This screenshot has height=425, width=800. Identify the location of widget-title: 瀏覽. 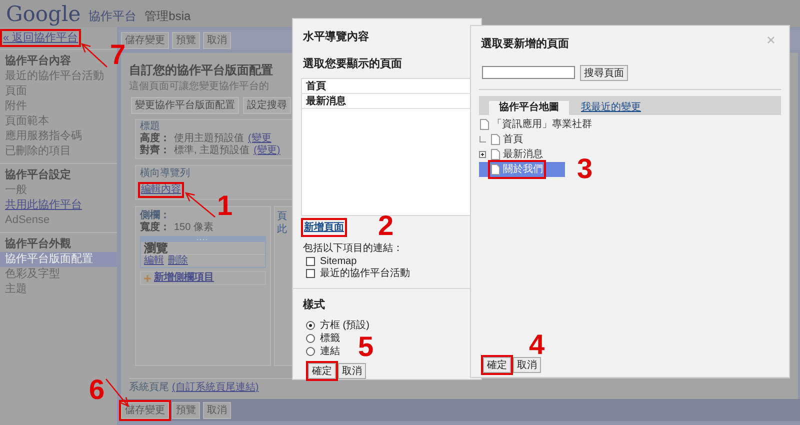
(203, 248).